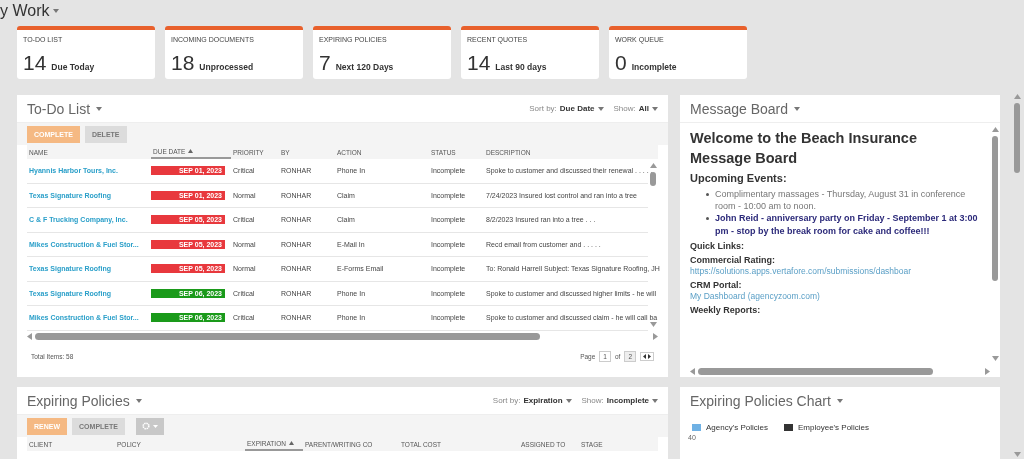 This screenshot has width=1024, height=459. What do you see at coordinates (78, 400) in the screenshot?
I see `panel-title: Expiring Policies` at bounding box center [78, 400].